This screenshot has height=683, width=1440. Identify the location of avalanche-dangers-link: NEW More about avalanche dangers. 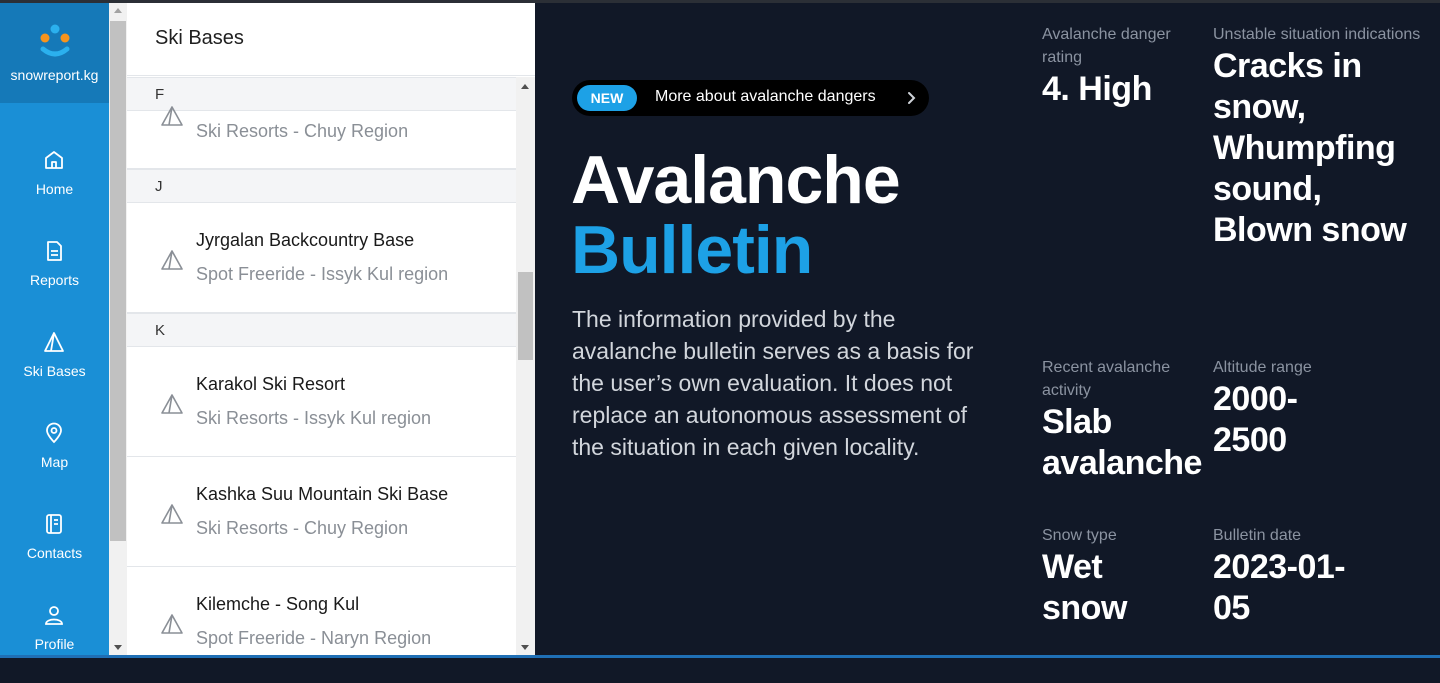
(750, 98).